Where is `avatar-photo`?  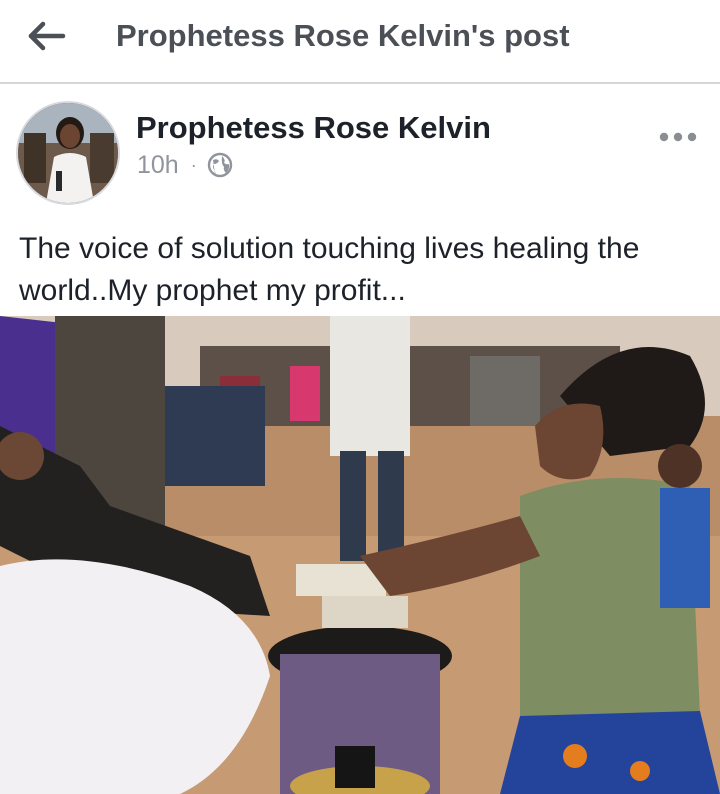
avatar-photo is located at coordinates (68, 153).